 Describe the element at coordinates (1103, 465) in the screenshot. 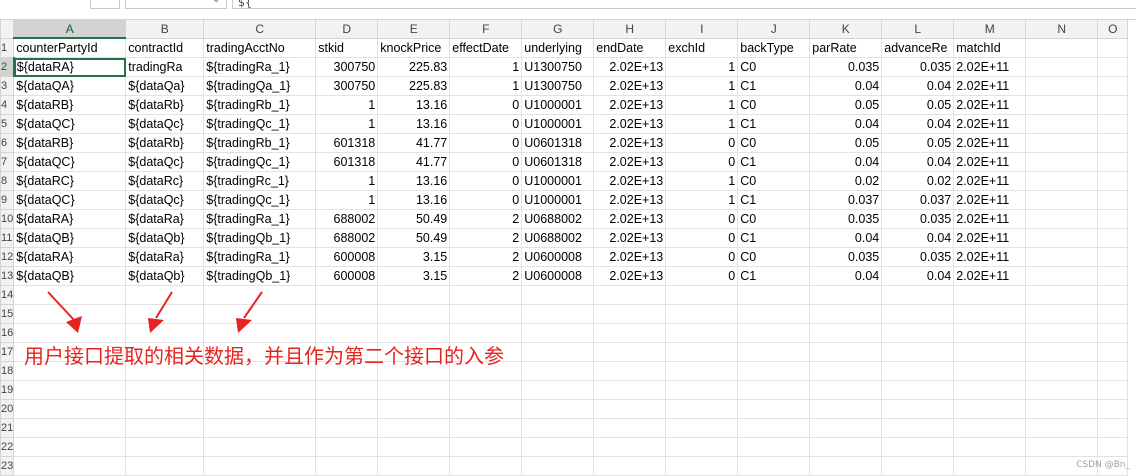

I see `watermark: CSDN @Bn_` at that location.